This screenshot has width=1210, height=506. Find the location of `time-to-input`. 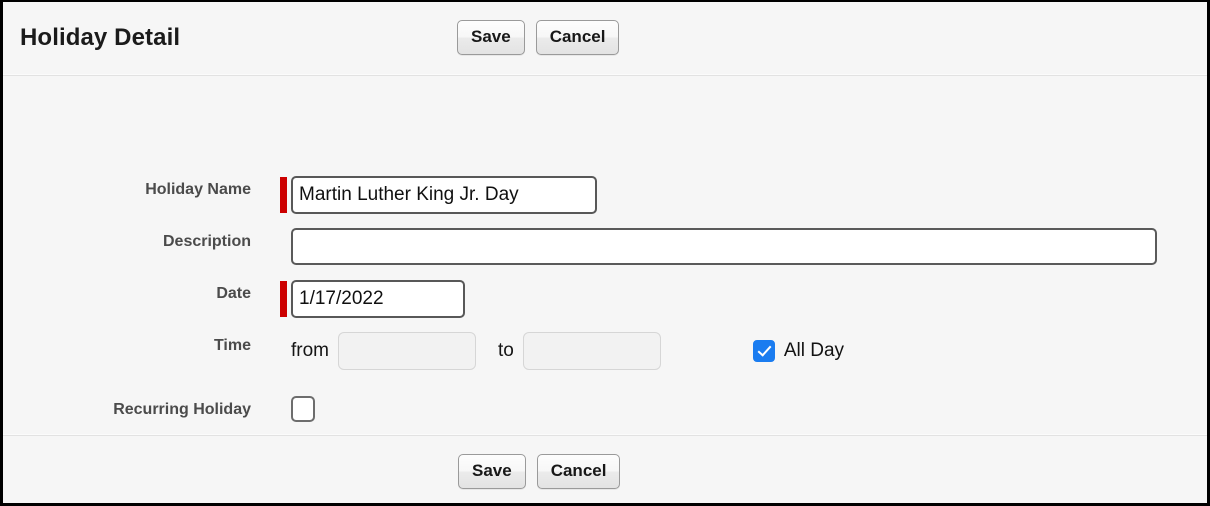

time-to-input is located at coordinates (591, 351).